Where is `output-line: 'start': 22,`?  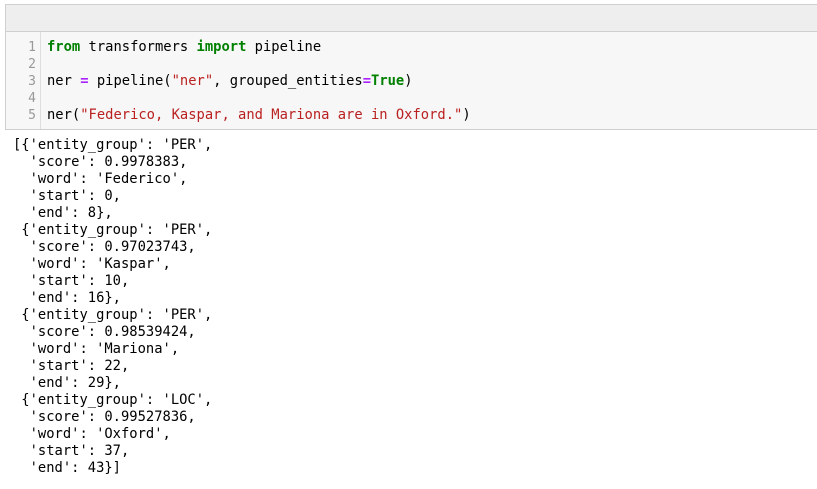 output-line: 'start': 22, is located at coordinates (71, 366).